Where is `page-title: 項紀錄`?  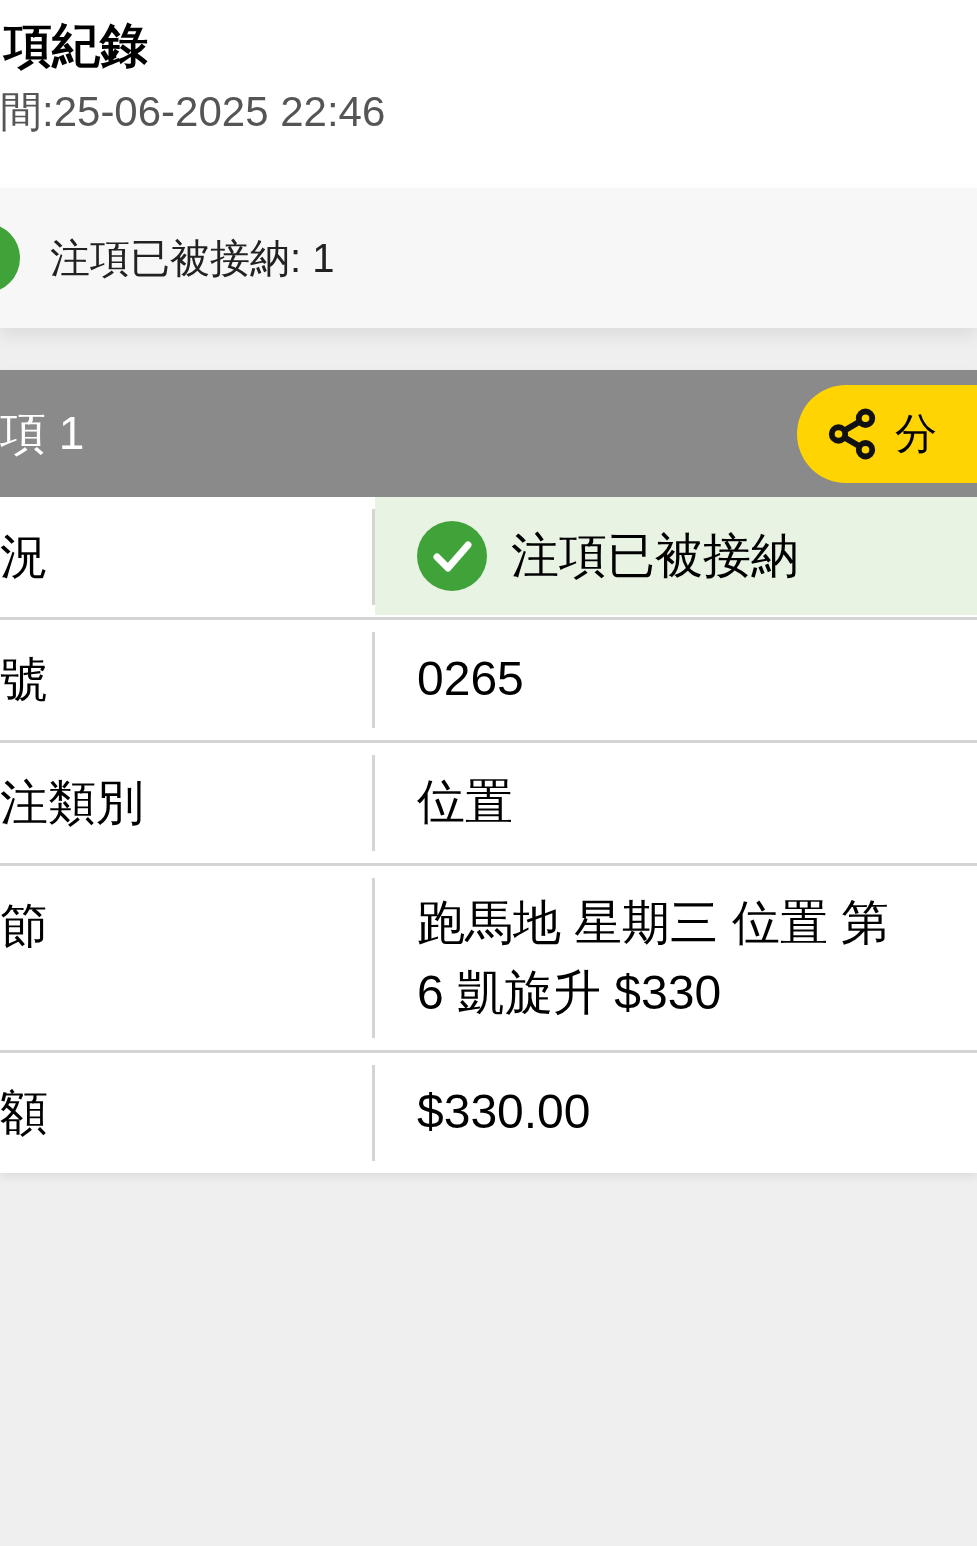 page-title: 項紀錄 is located at coordinates (75, 46).